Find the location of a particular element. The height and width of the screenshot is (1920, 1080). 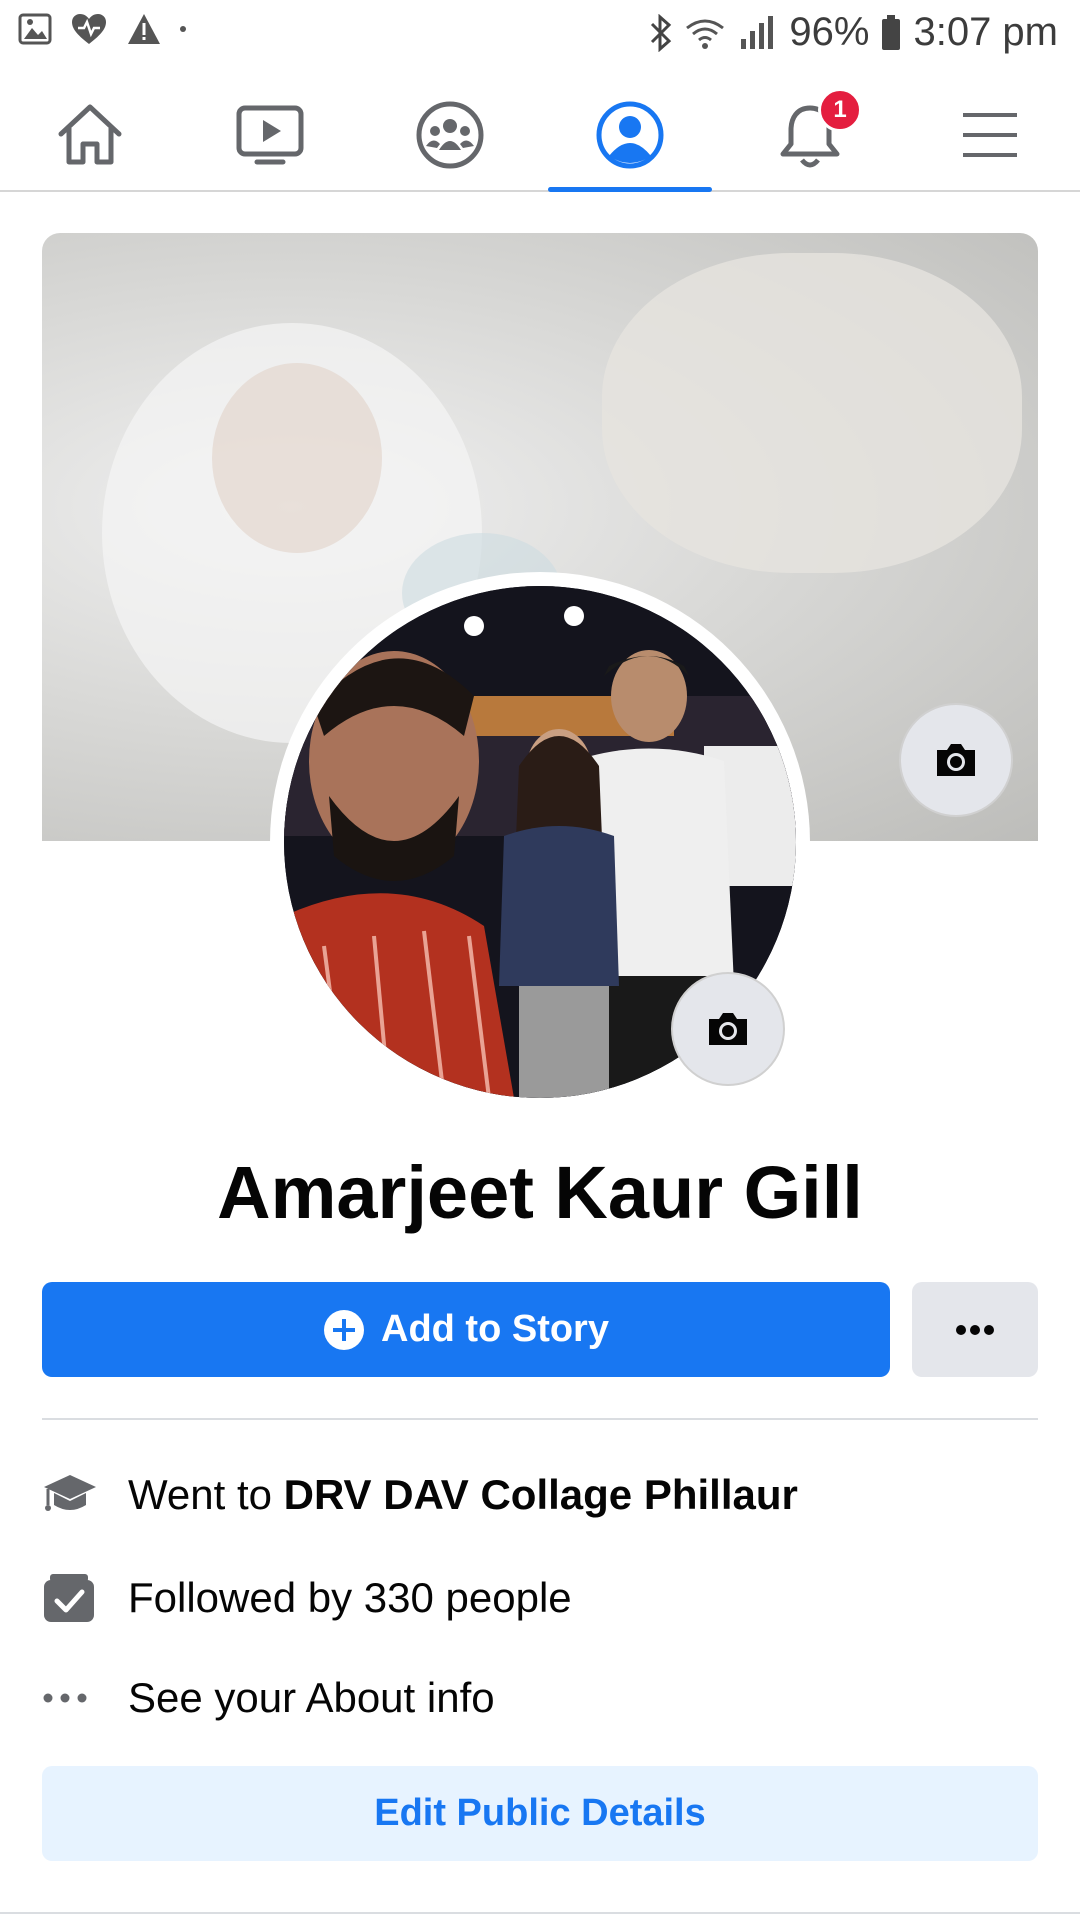

tab-groups is located at coordinates (450, 135).